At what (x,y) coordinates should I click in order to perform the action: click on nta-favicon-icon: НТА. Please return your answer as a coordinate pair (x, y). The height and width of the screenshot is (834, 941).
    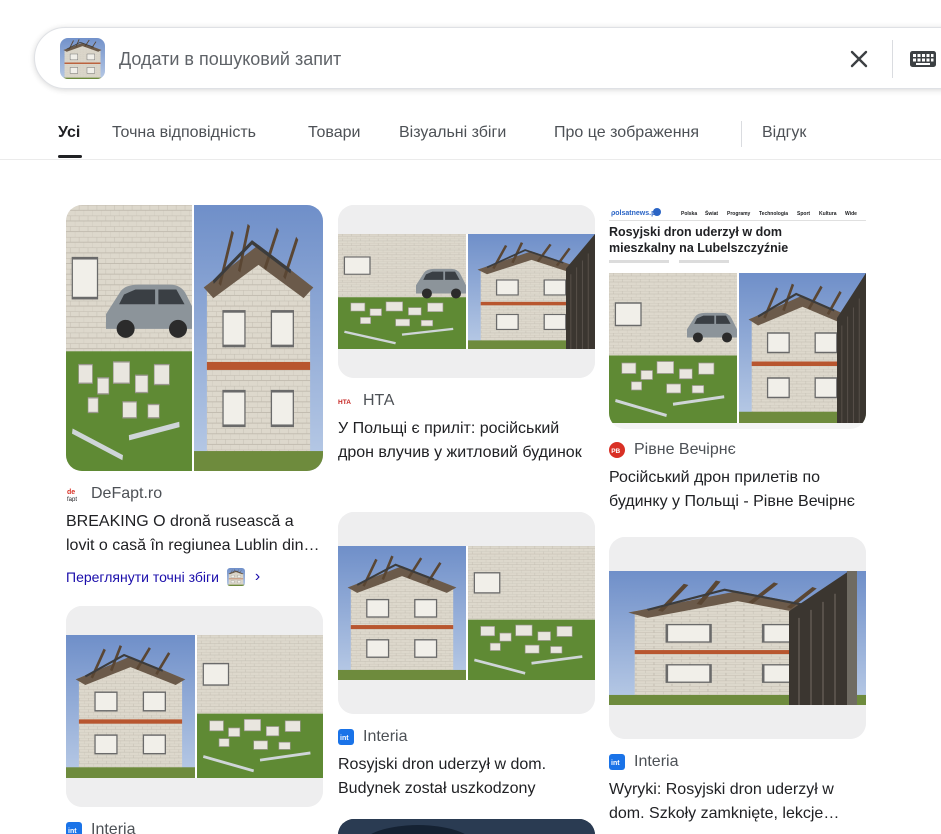
    Looking at the image, I should click on (346, 401).